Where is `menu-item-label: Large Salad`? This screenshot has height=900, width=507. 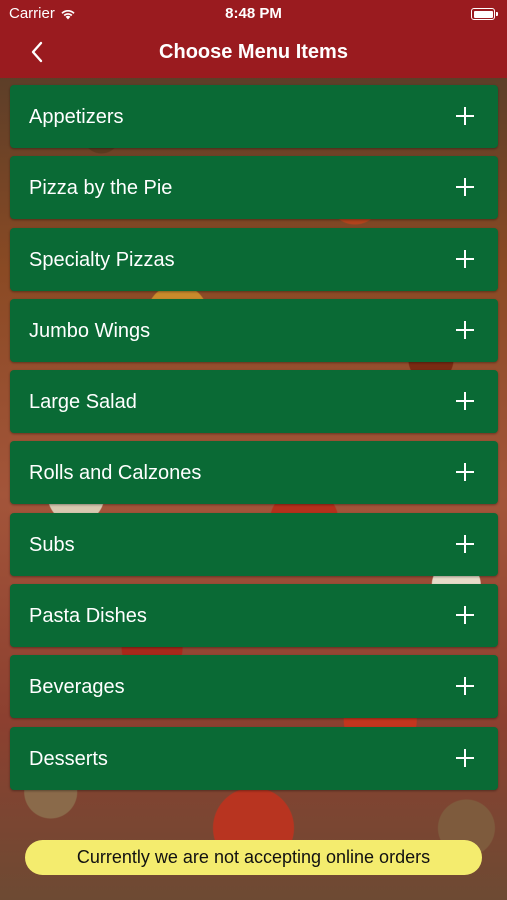
menu-item-label: Large Salad is located at coordinates (83, 402).